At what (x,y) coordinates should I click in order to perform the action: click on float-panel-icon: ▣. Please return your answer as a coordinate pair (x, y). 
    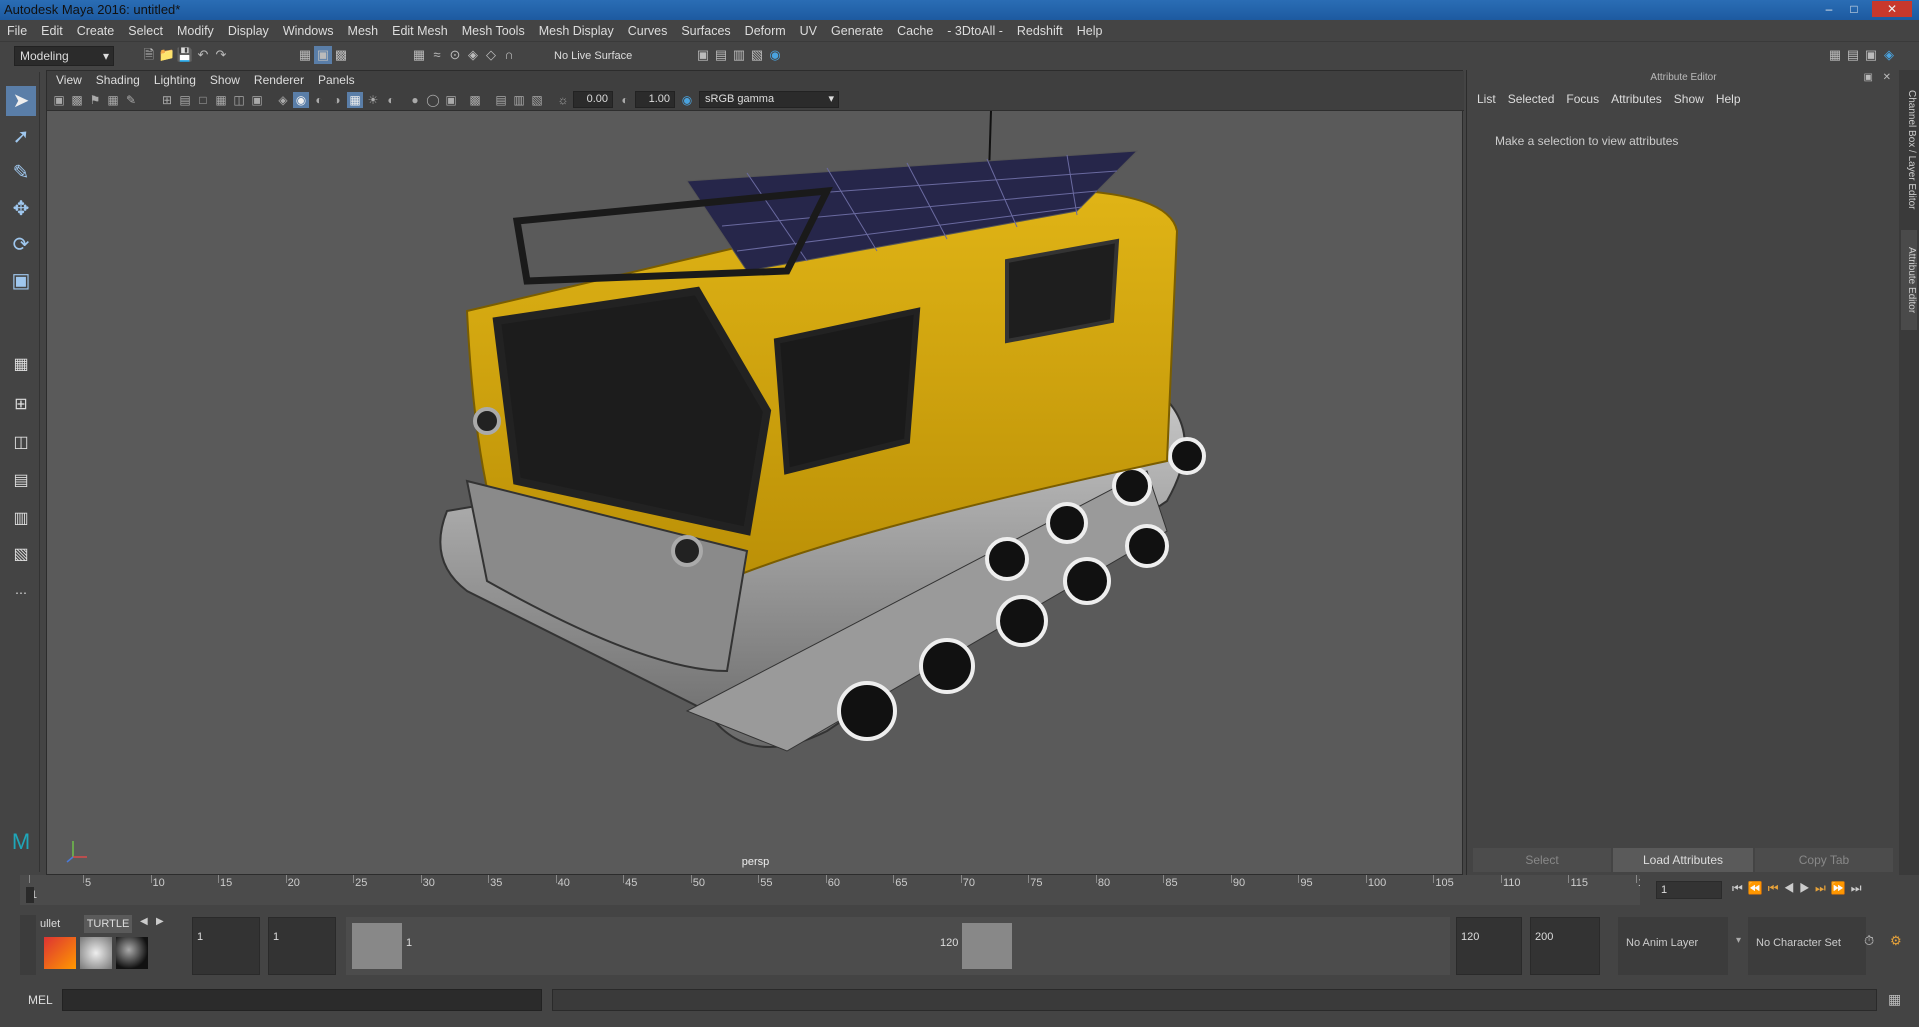
    Looking at the image, I should click on (1868, 77).